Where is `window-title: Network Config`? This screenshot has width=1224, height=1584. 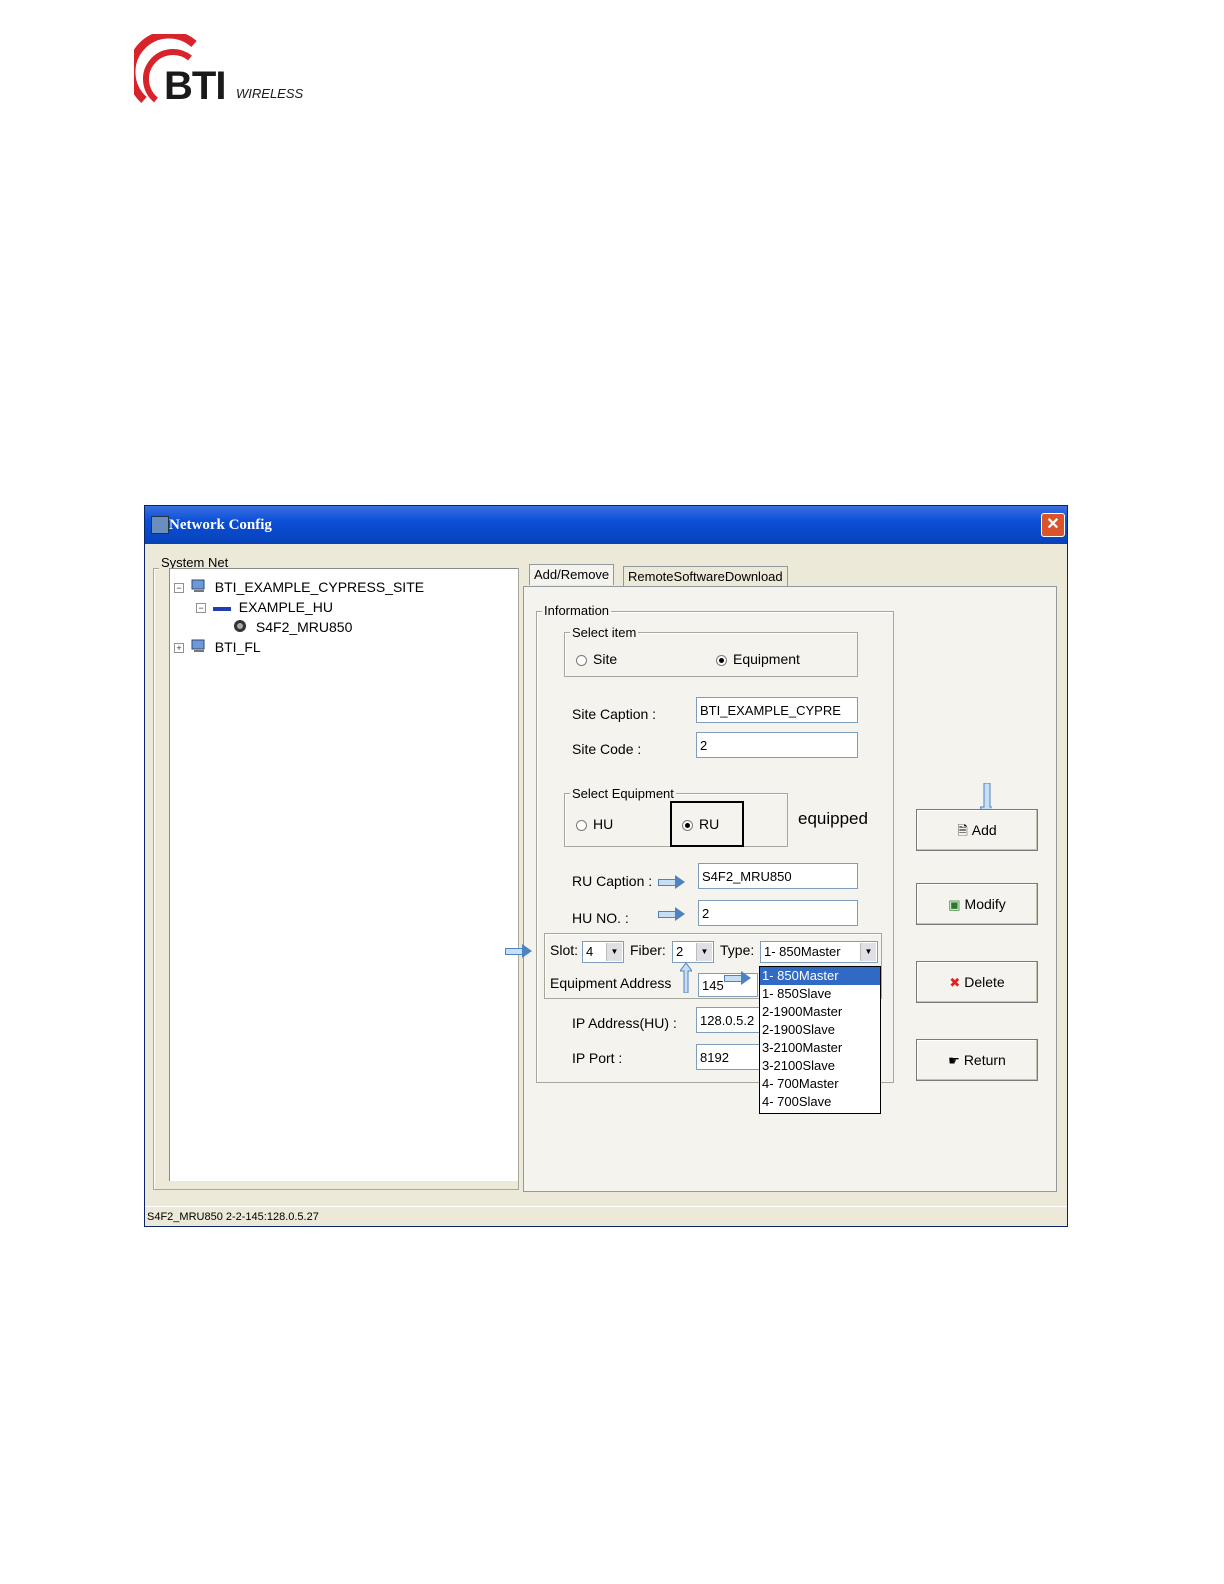 window-title: Network Config is located at coordinates (220, 525).